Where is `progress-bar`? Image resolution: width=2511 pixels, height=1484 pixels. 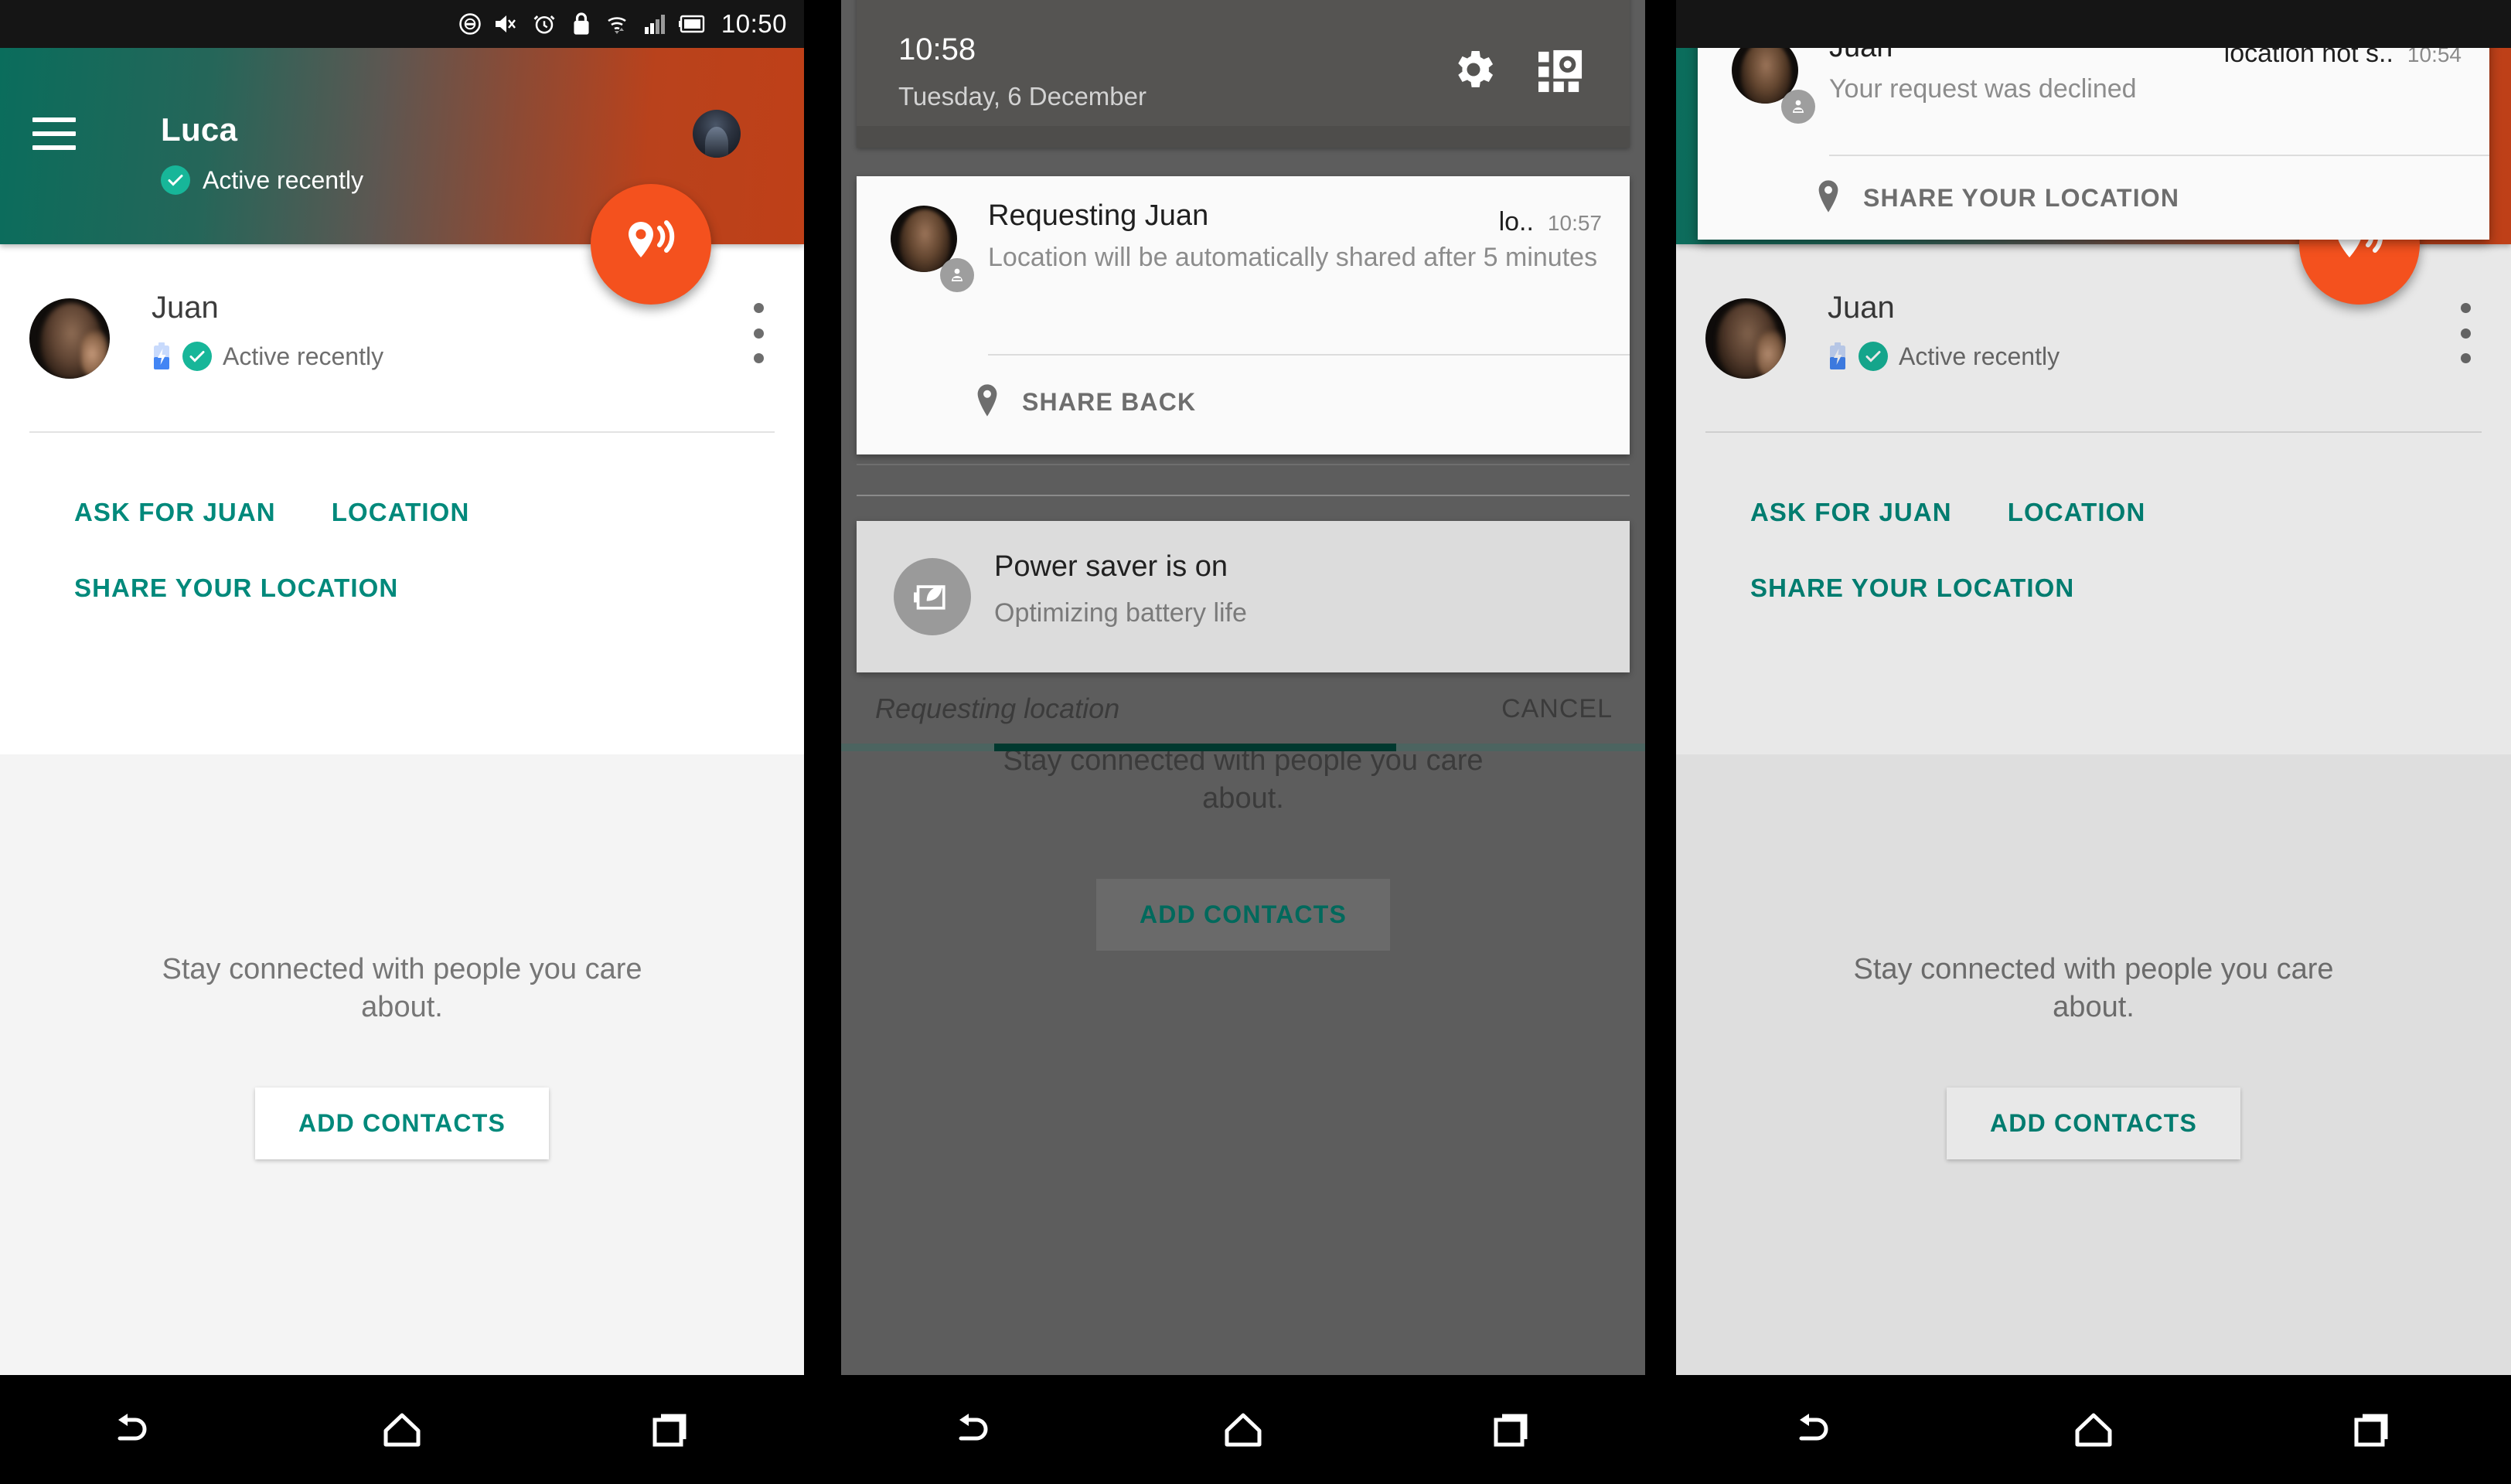 progress-bar is located at coordinates (1243, 747).